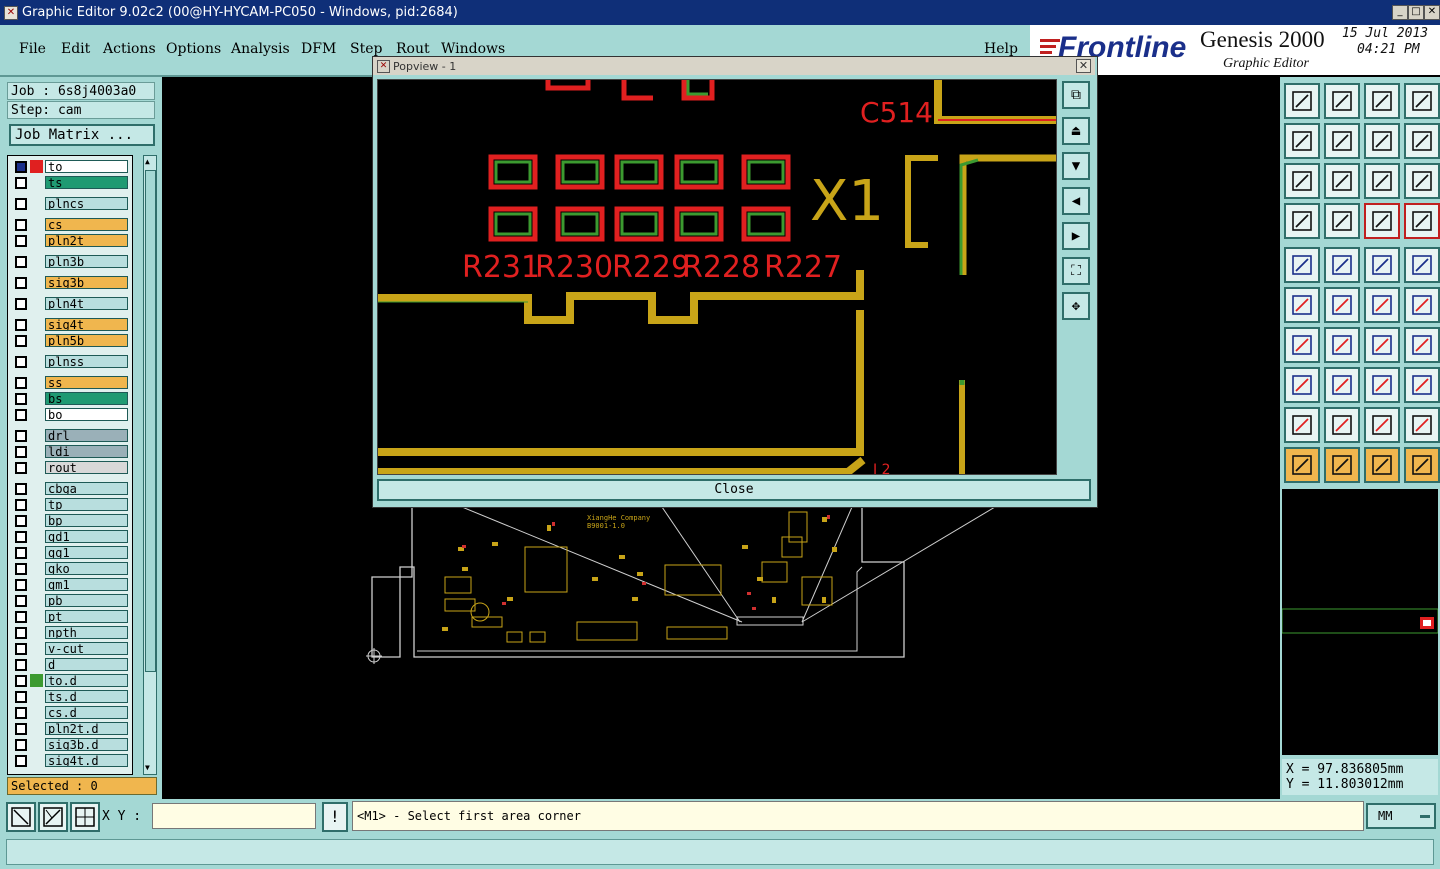 This screenshot has height=869, width=1440. I want to click on layer-row-ss: ss, so click(70, 382).